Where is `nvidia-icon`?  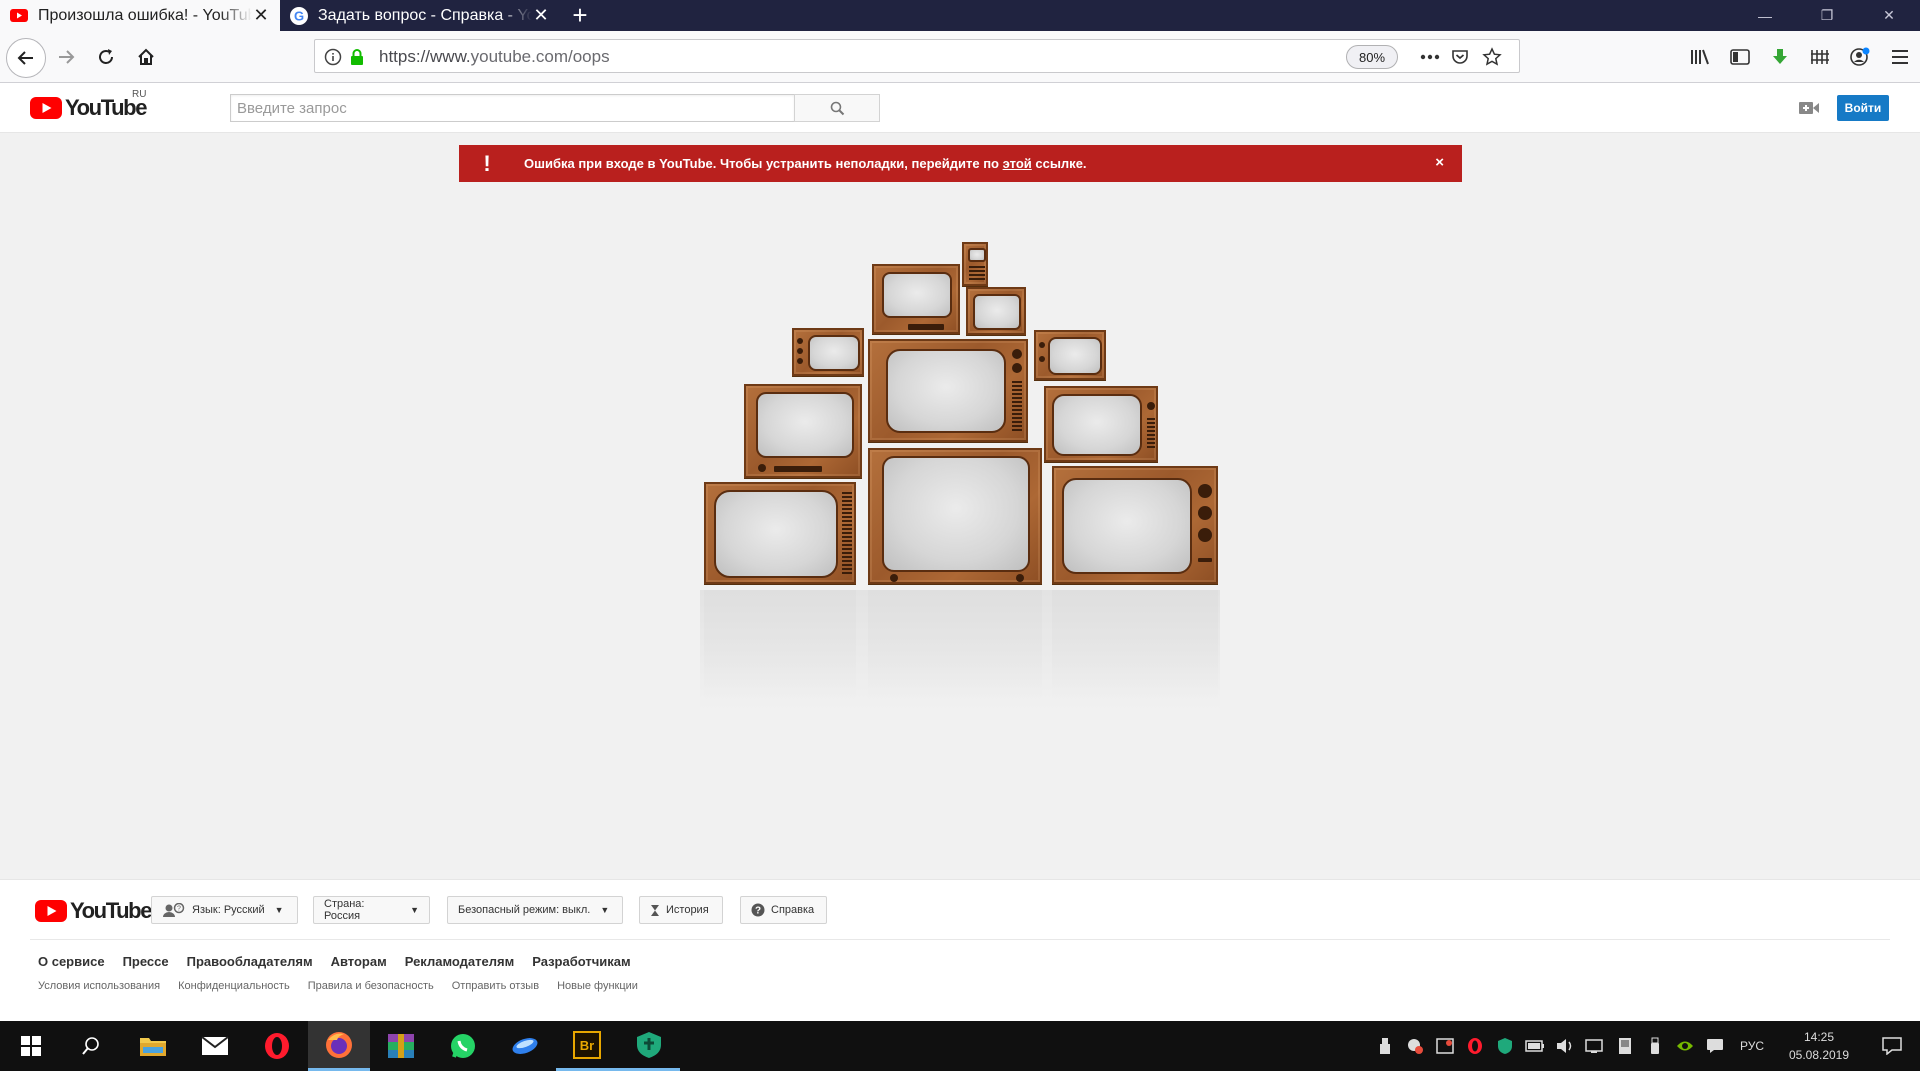
nvidia-icon is located at coordinates (1685, 1046).